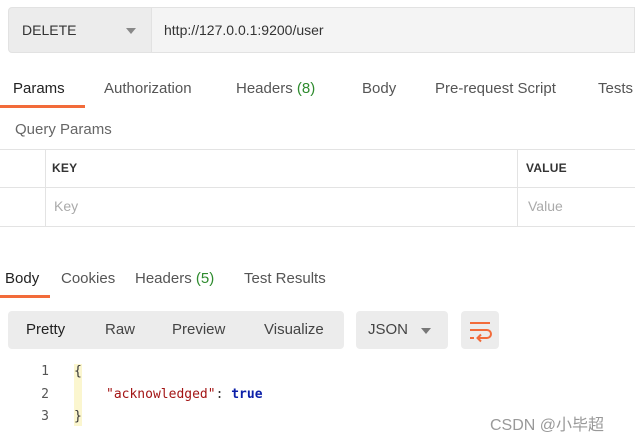 This screenshot has height=442, width=635. I want to click on view-mode-group: Pretty Raw Preview Visualize, so click(176, 330).